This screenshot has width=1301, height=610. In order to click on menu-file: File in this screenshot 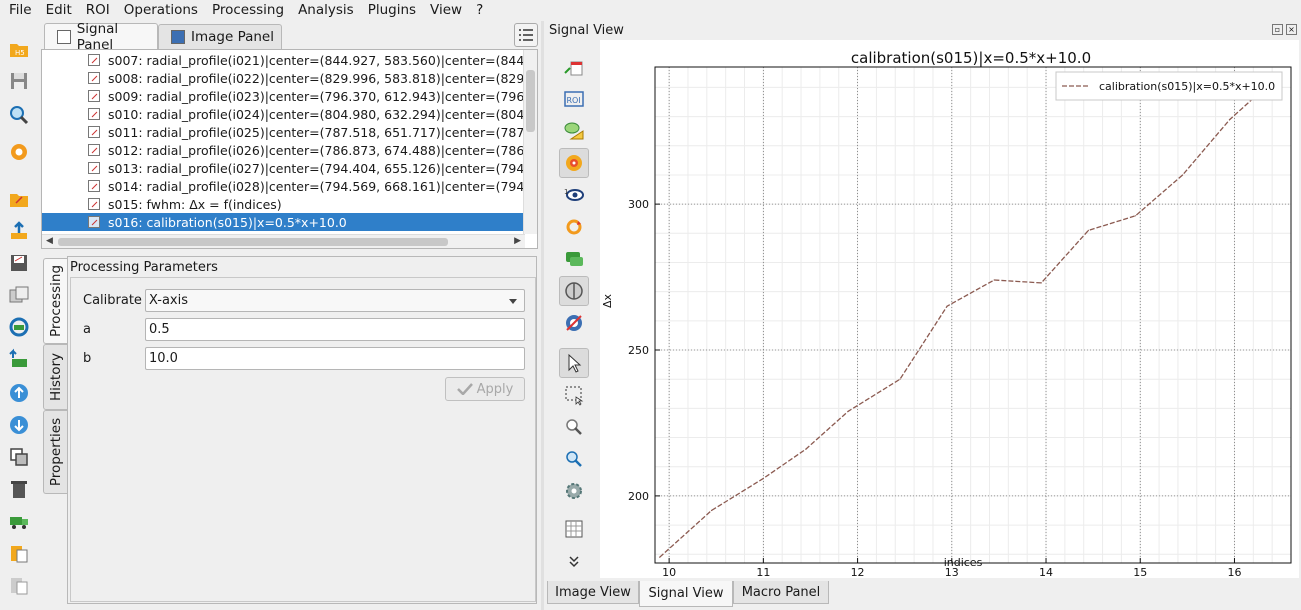, I will do `click(20, 10)`.